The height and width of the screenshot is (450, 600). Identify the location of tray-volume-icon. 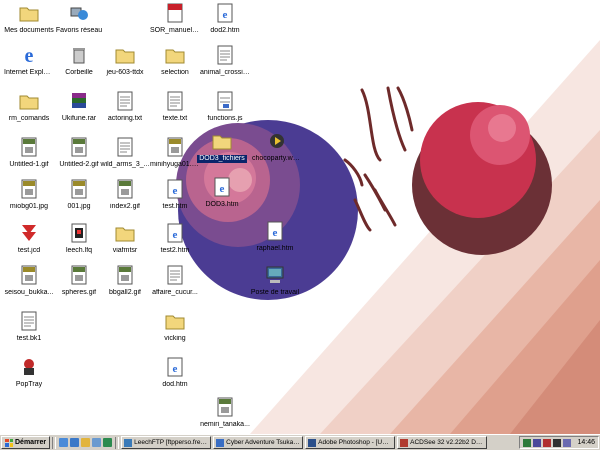
(537, 442).